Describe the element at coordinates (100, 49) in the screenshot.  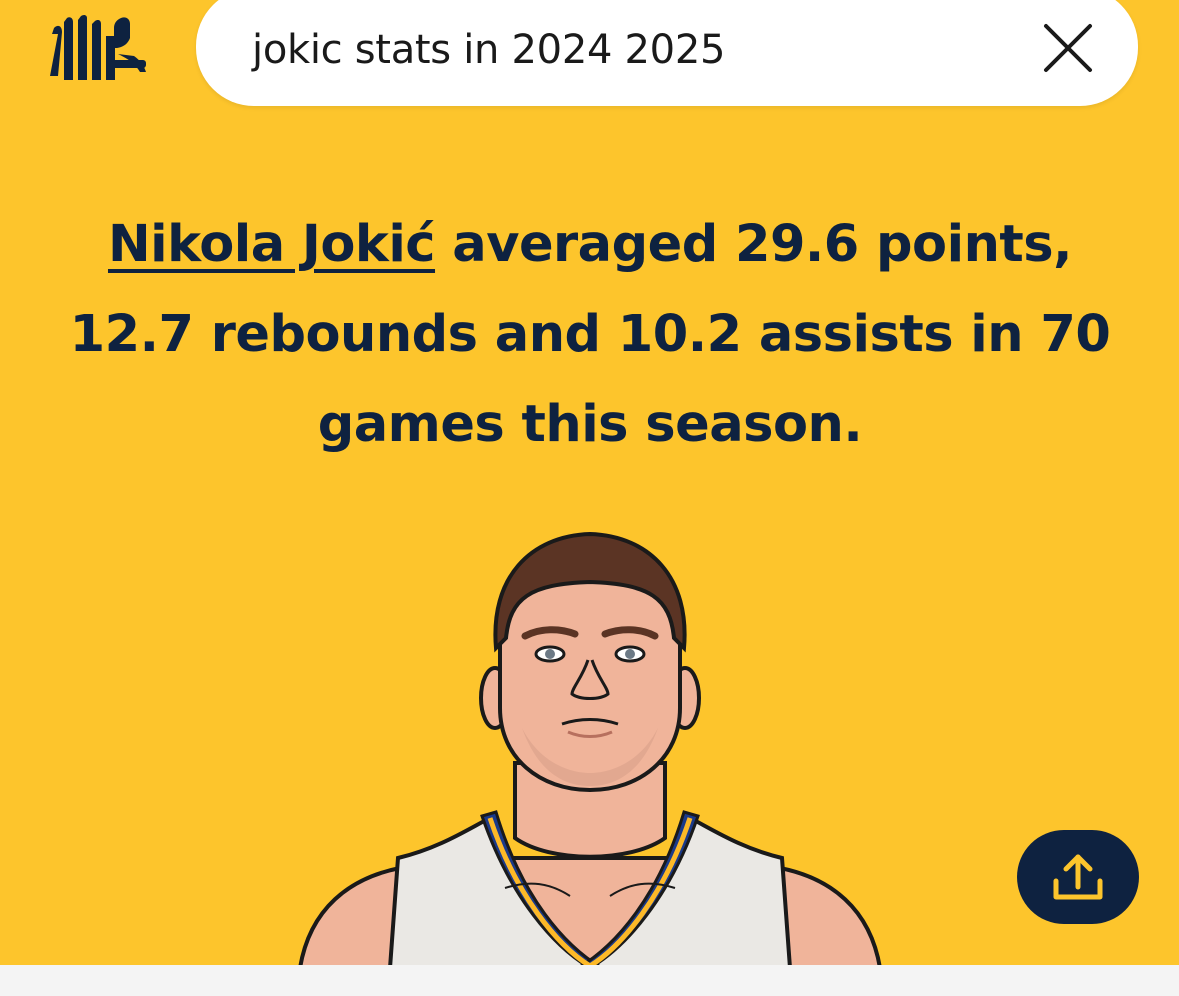
I see `statmuse-logo-icon` at that location.